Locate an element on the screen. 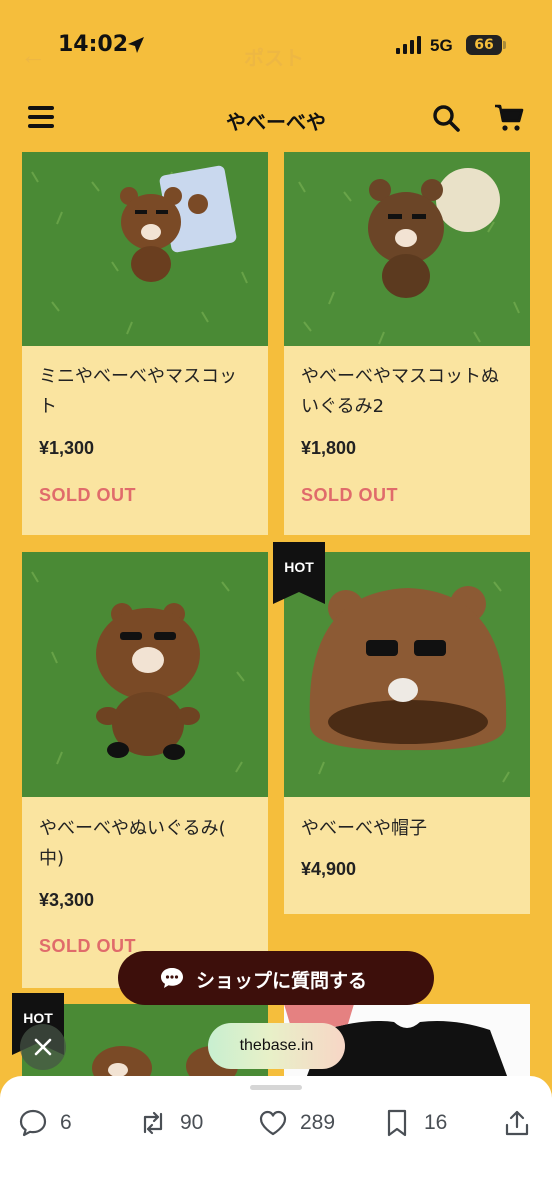 The height and width of the screenshot is (1200, 552). product-name-line: やべーべや帽子 is located at coordinates (364, 828).